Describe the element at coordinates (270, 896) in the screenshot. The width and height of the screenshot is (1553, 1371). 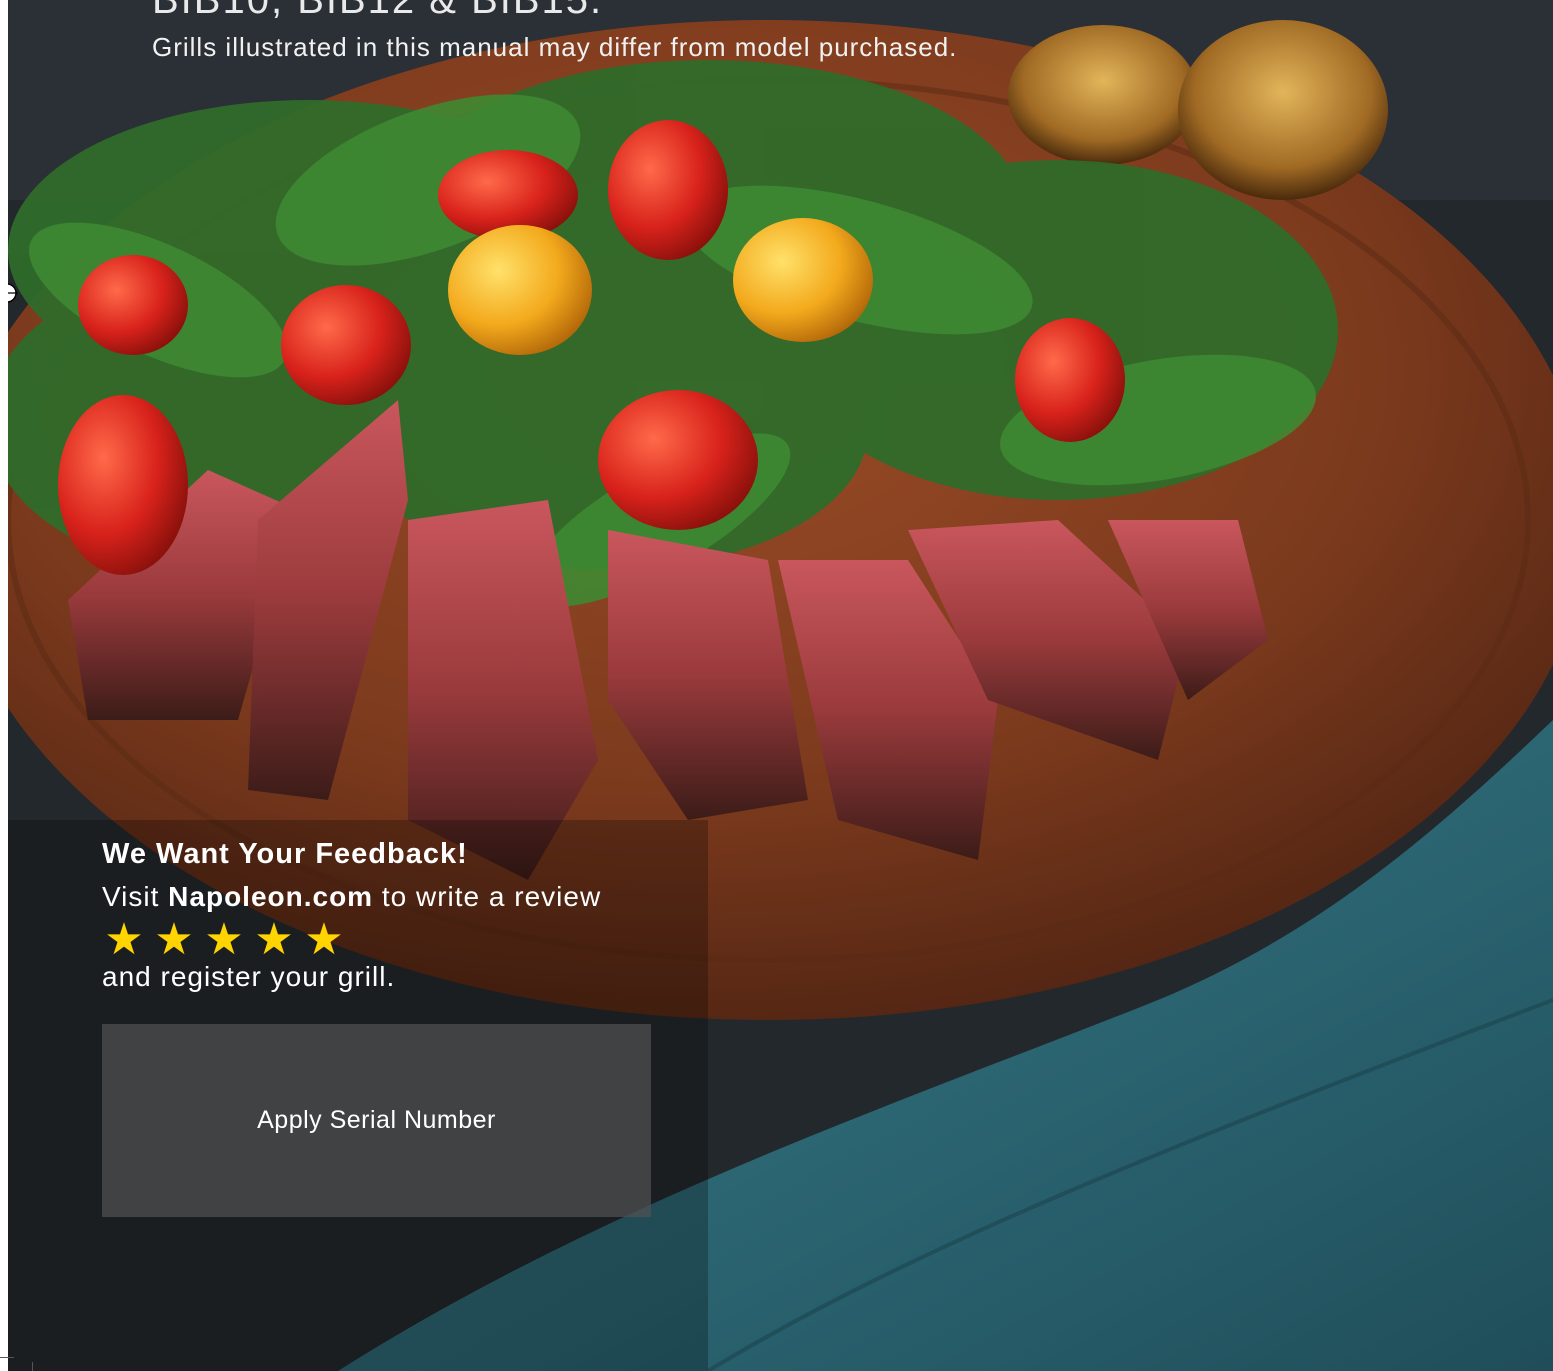
I see `website-link: Napoleon.com` at that location.